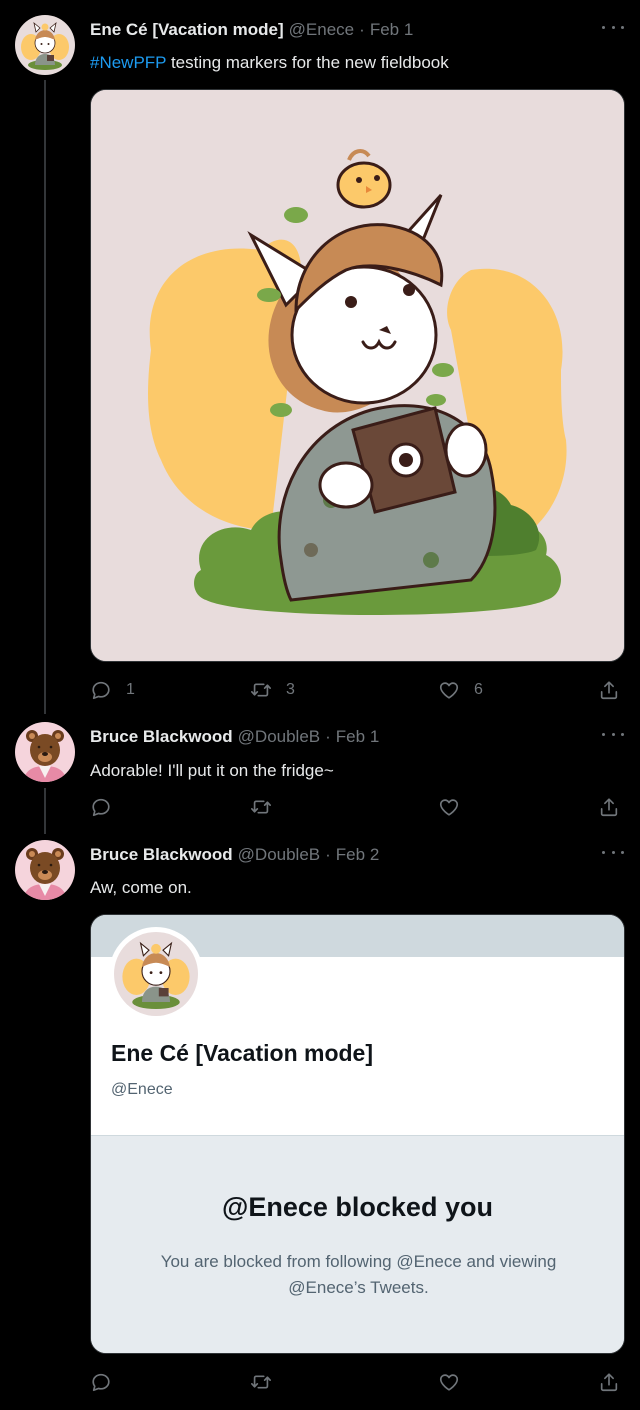 Image resolution: width=640 pixels, height=1410 pixels. I want to click on blocked-title: @Enece blocked you, so click(357, 1207).